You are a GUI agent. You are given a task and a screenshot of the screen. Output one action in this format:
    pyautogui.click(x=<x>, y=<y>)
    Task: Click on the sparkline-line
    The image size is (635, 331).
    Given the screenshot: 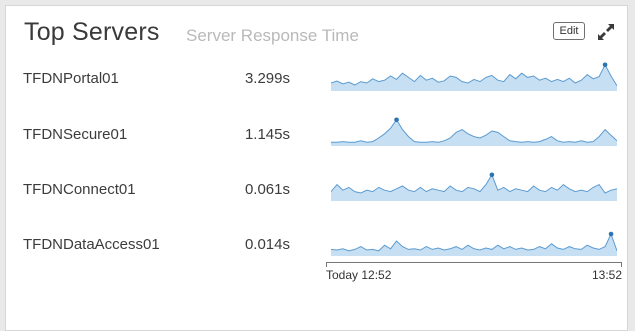 What is the action you would take?
    pyautogui.click(x=474, y=242)
    